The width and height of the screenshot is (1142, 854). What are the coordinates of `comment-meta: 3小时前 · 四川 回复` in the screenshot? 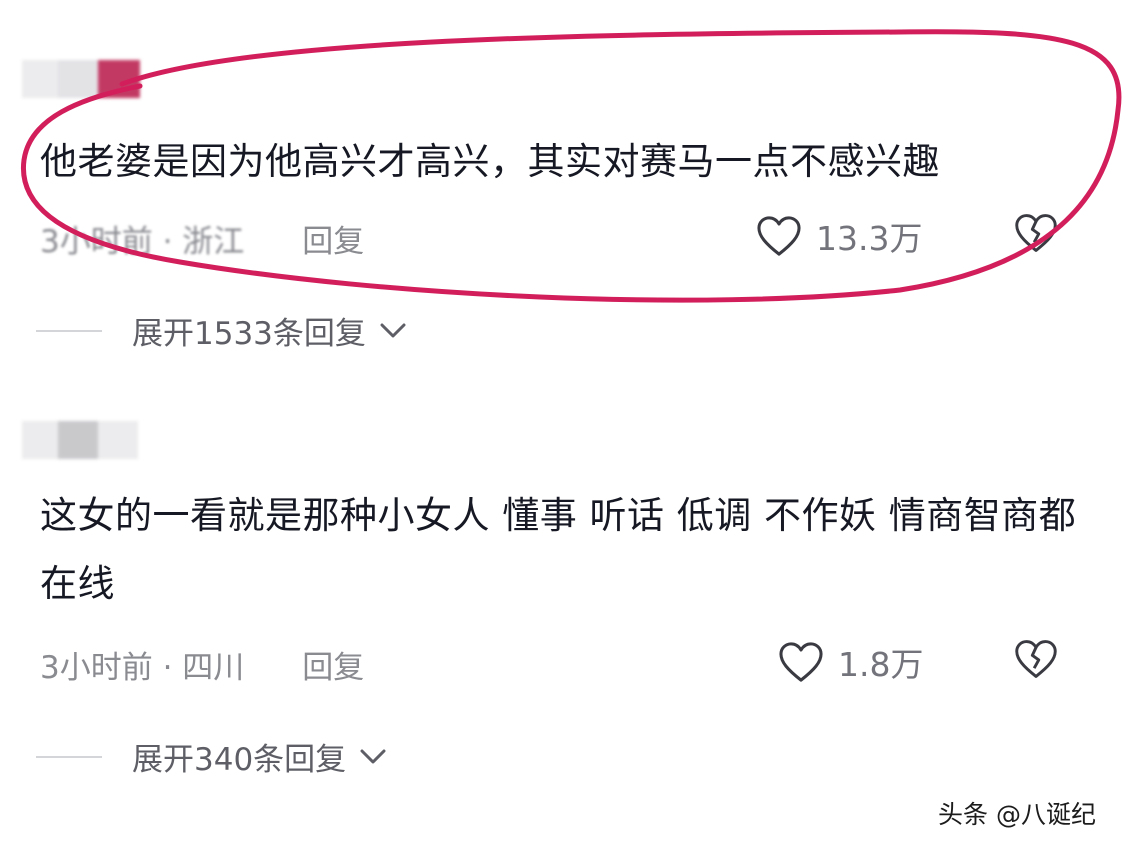 It's located at (202, 664).